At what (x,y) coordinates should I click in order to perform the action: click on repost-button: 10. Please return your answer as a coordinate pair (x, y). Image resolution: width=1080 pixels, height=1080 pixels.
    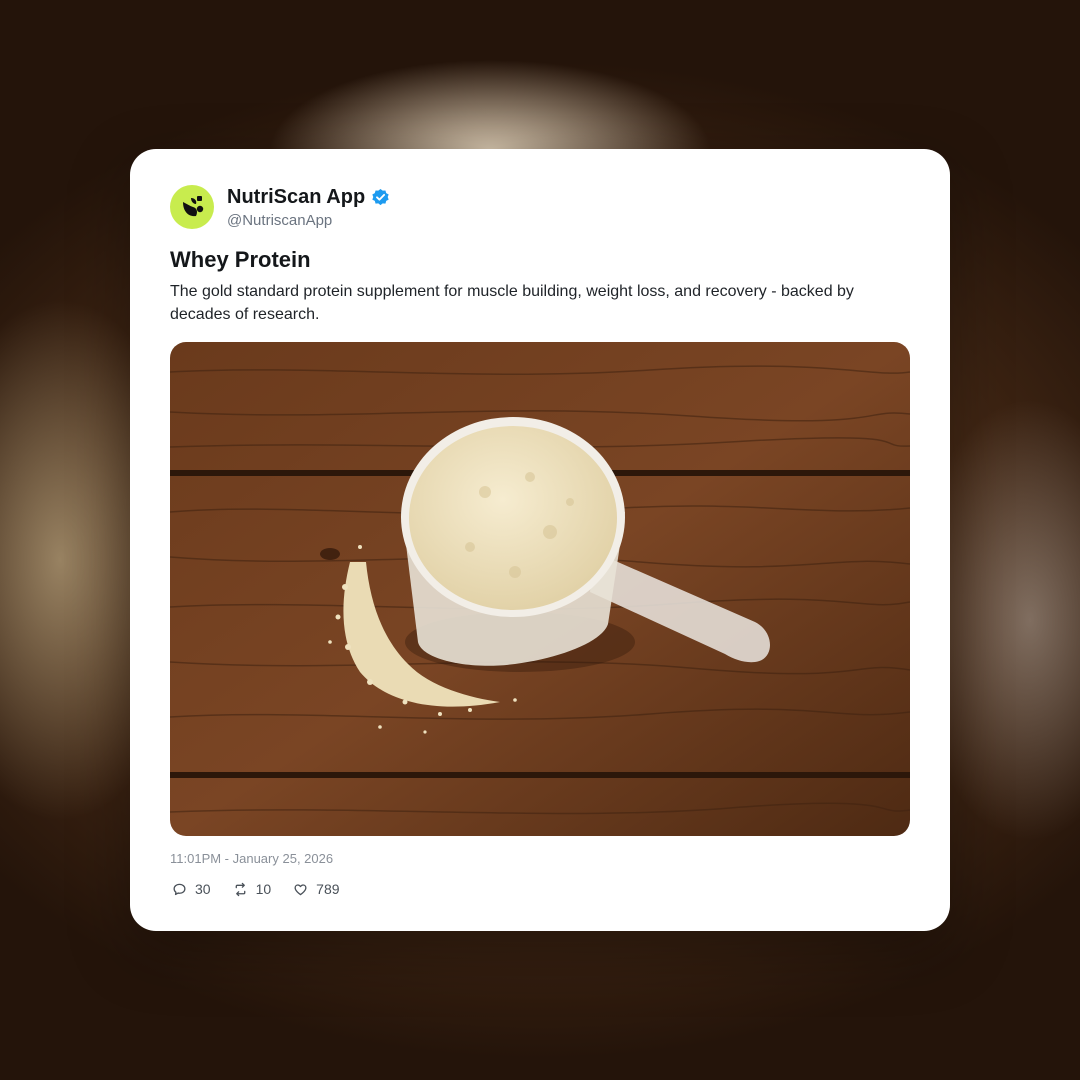
    Looking at the image, I should click on (252, 889).